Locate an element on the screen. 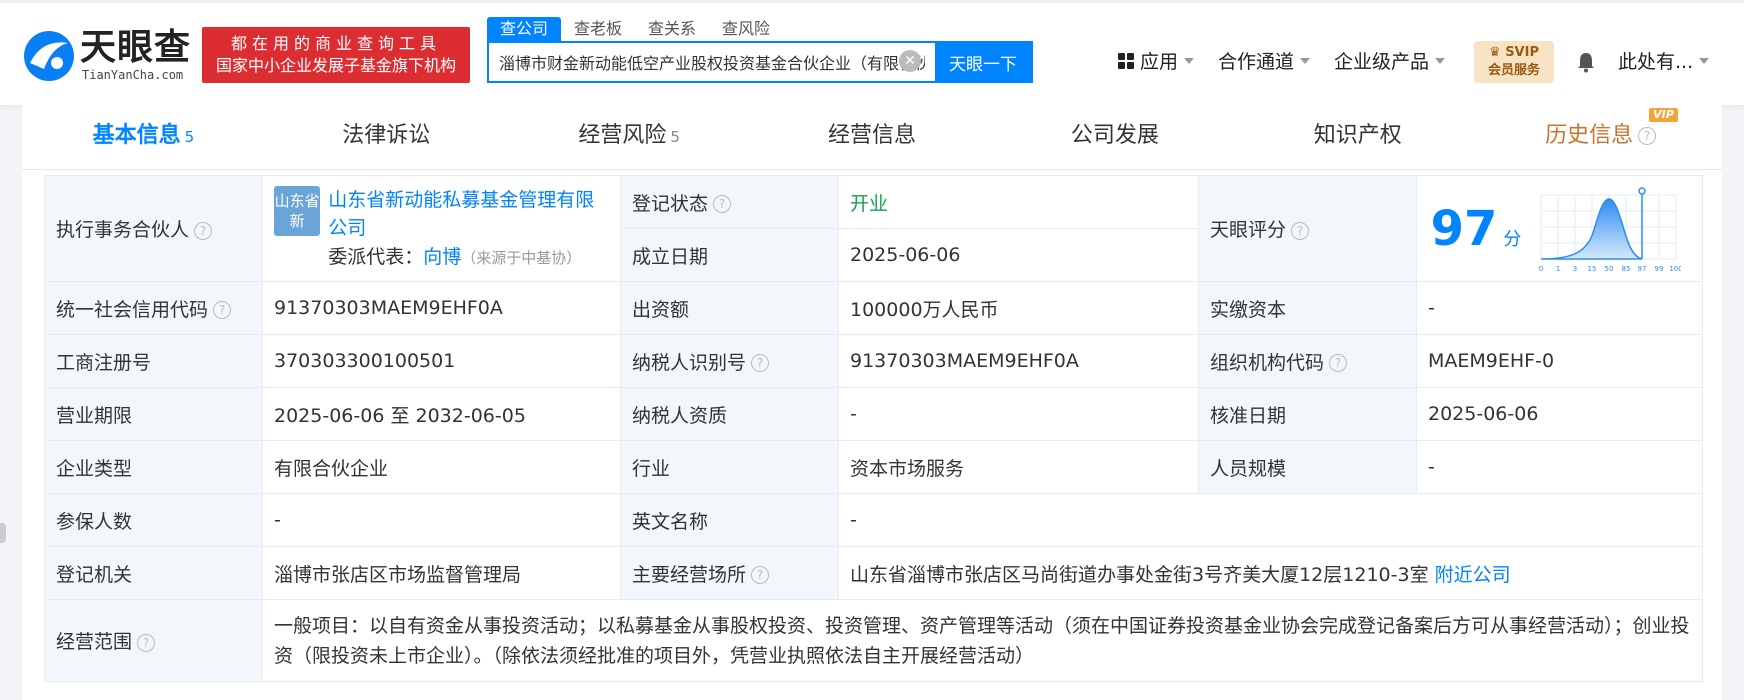 This screenshot has width=1744, height=700. score-block: 97 分 0 1 3 15 50 85 97 99 100 is located at coordinates (1559, 229).